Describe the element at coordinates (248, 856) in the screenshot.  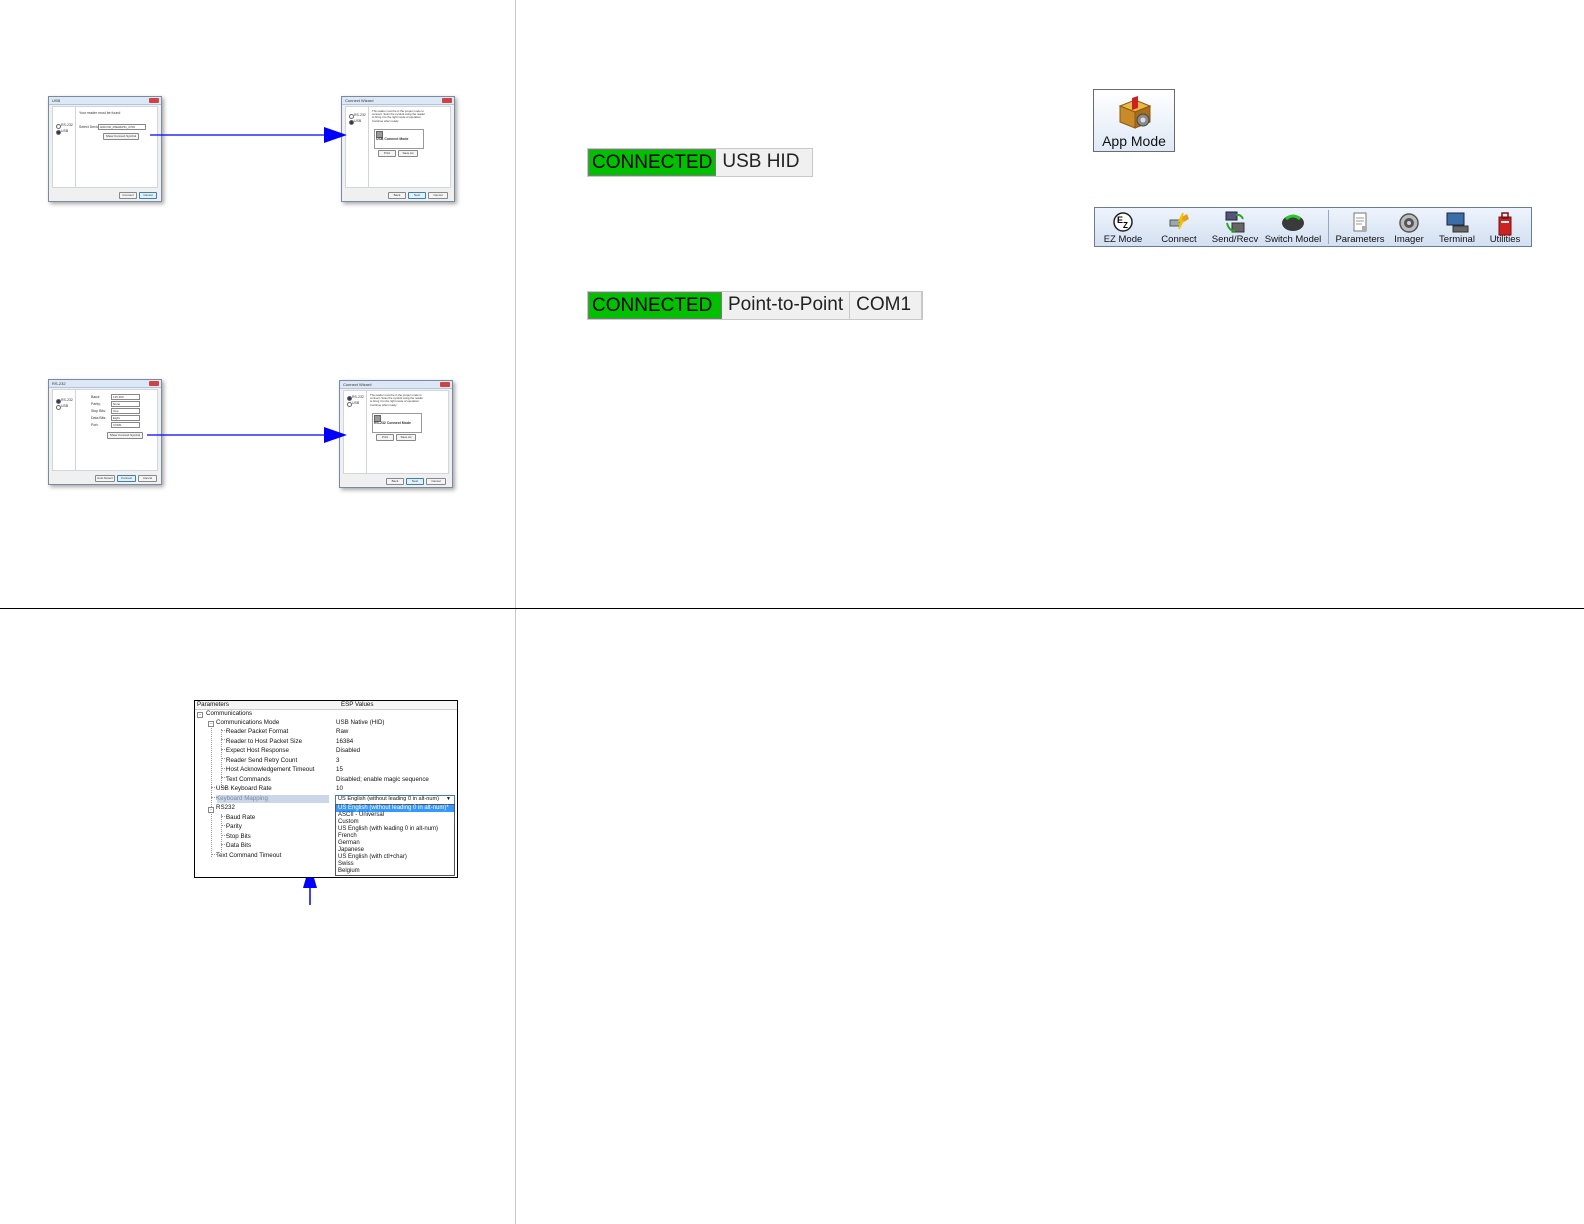
I see `param-label: Text Command Timeout` at that location.